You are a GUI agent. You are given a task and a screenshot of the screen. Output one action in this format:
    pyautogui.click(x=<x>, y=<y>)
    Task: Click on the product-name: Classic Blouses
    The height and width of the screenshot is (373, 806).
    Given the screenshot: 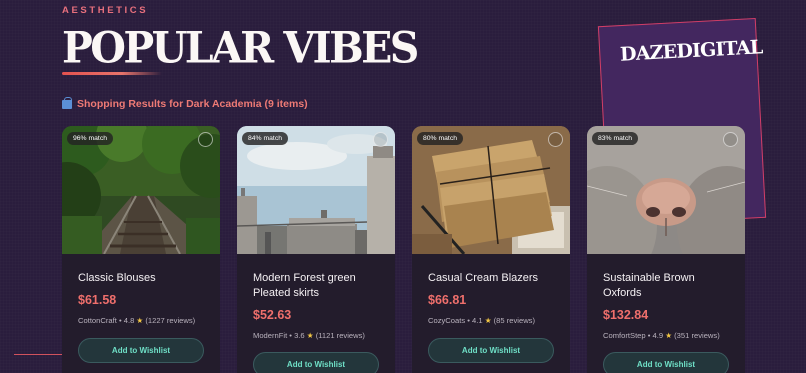 What is the action you would take?
    pyautogui.click(x=117, y=278)
    